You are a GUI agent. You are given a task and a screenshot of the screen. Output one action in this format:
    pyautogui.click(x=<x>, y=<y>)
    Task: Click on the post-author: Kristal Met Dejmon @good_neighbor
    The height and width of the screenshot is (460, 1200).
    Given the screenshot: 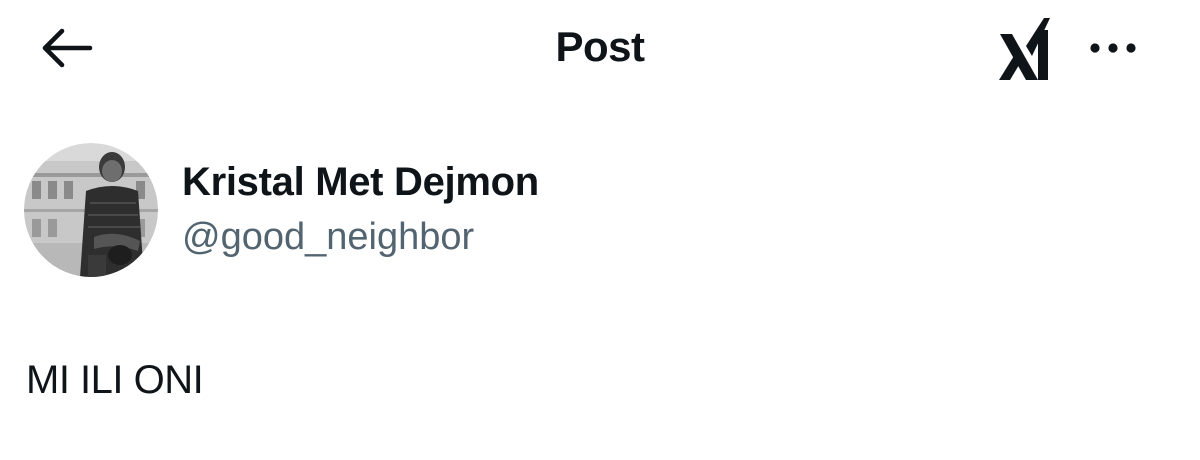 What is the action you would take?
    pyautogui.click(x=281, y=210)
    